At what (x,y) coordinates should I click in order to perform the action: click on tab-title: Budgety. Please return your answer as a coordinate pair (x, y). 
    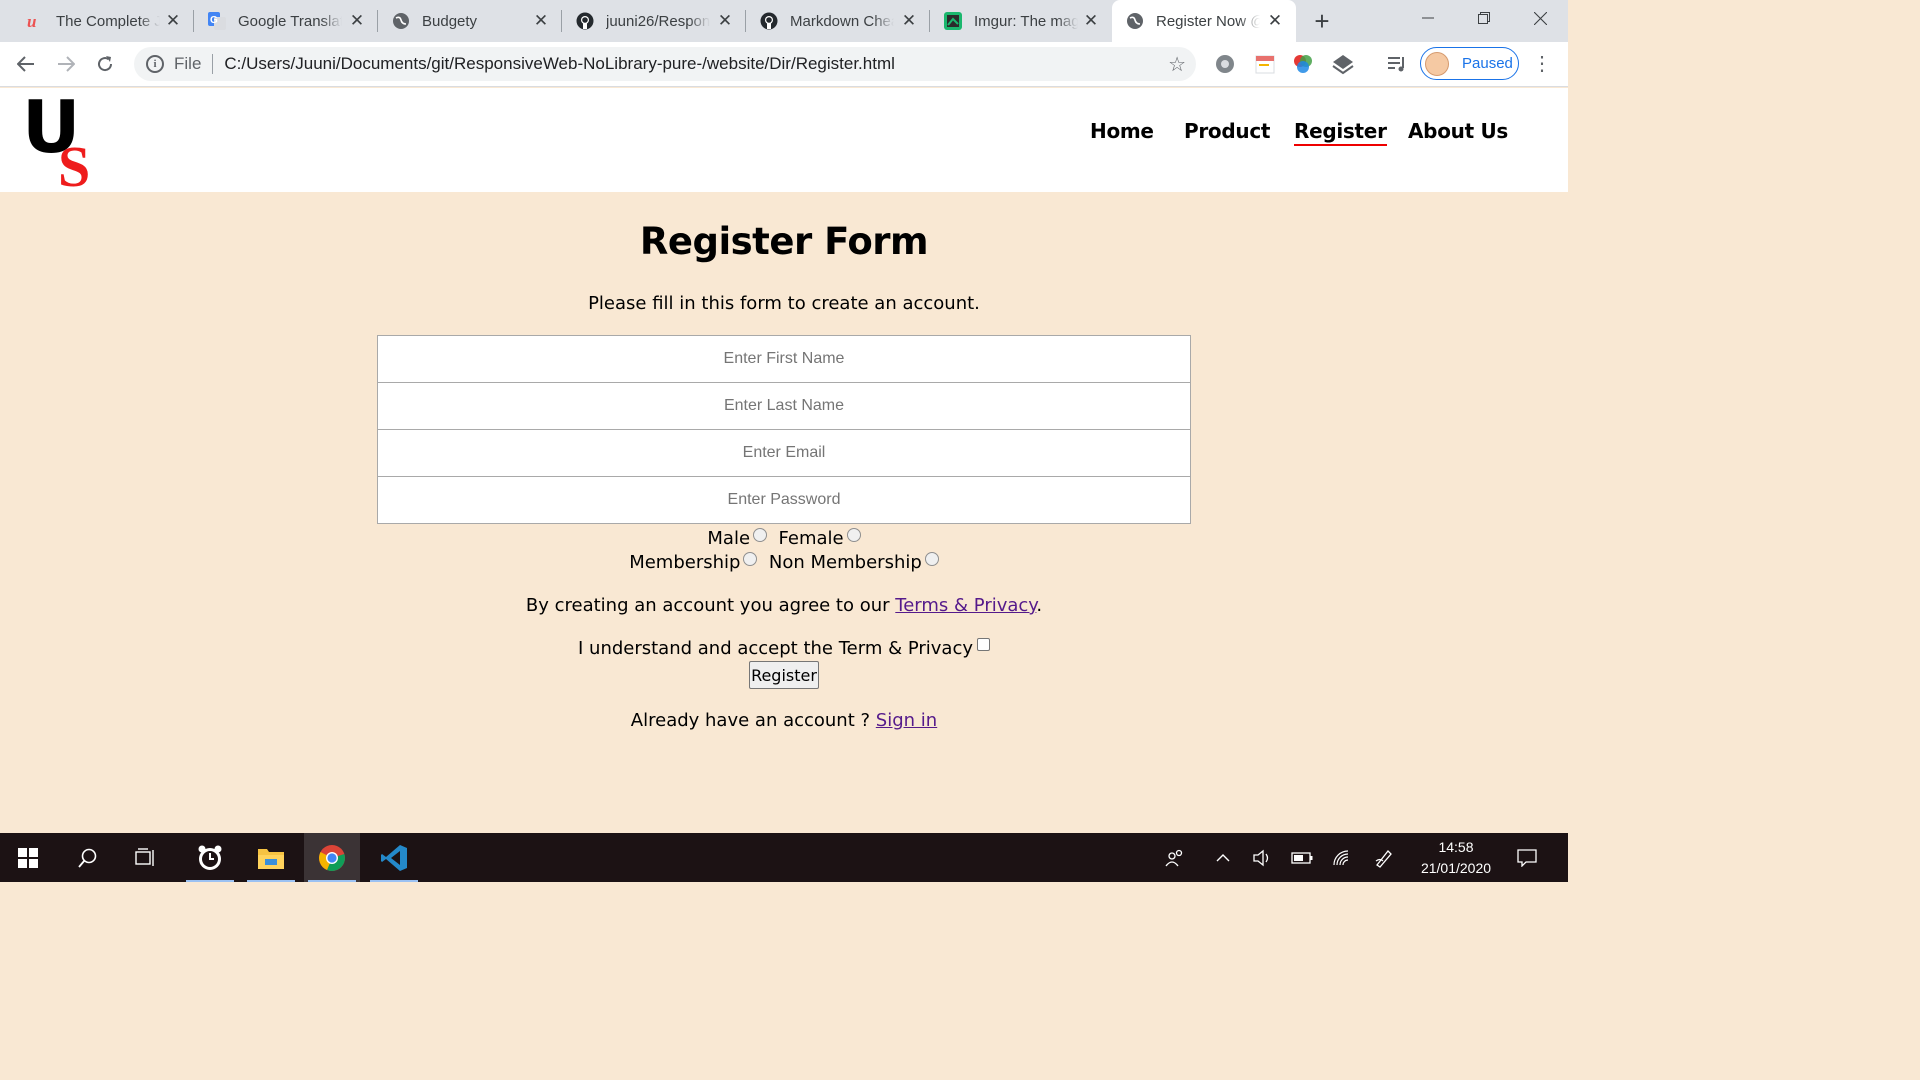
    Looking at the image, I should click on (450, 21).